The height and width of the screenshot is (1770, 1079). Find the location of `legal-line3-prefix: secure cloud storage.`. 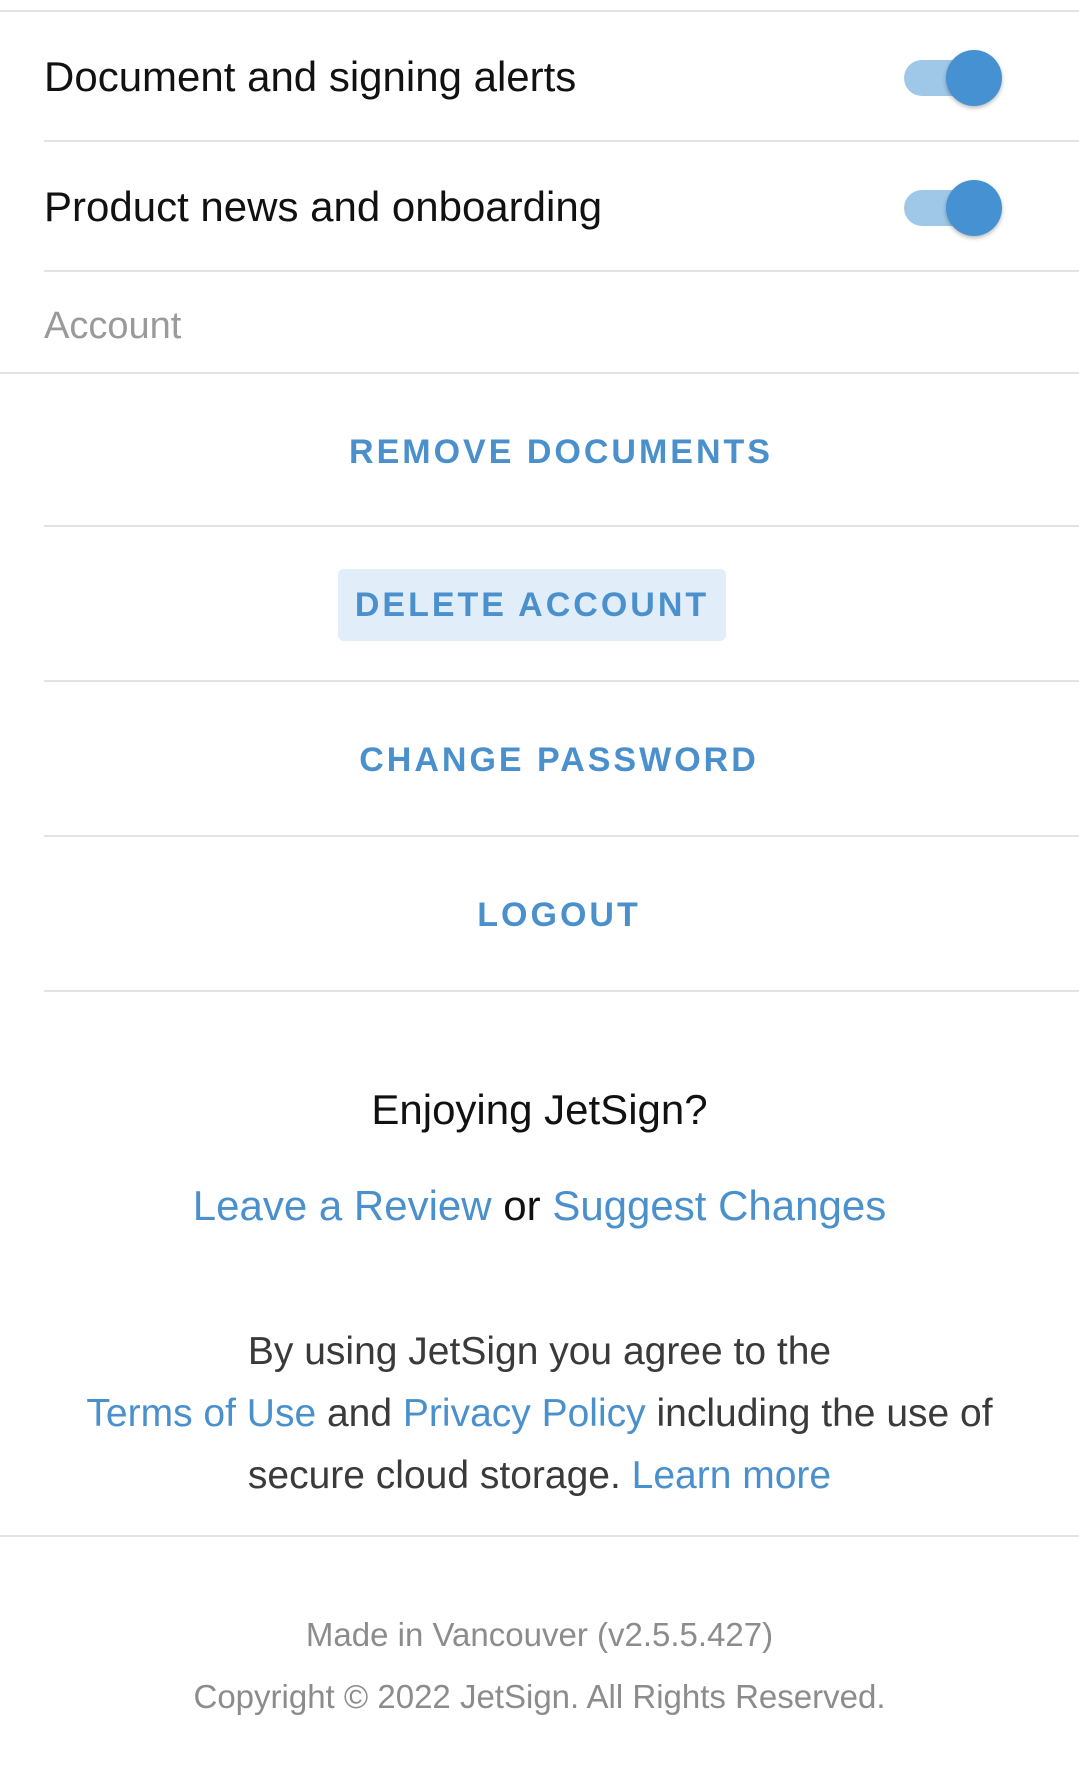

legal-line3-prefix: secure cloud storage. is located at coordinates (434, 1475).